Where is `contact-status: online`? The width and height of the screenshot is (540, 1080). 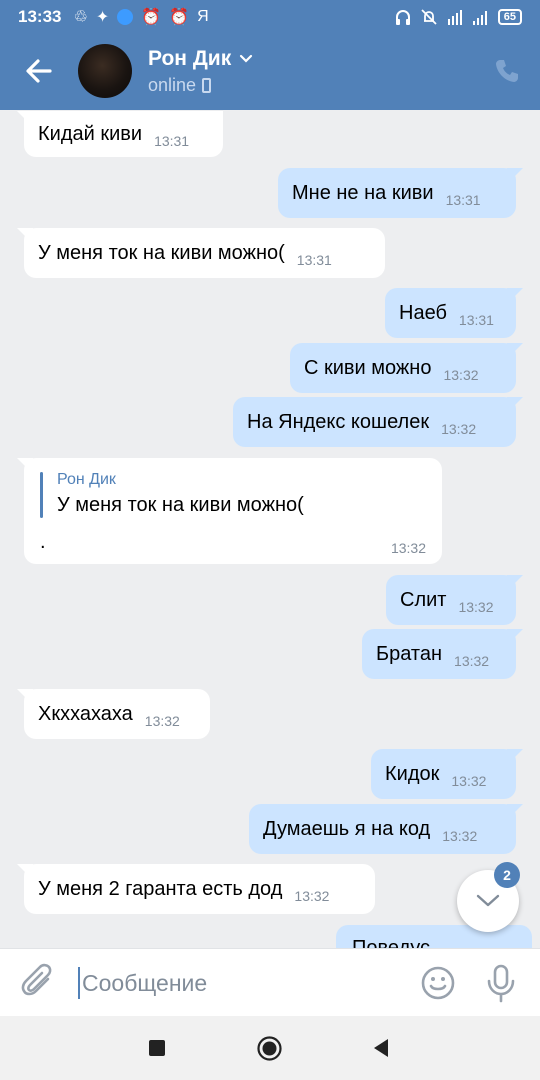
contact-status: online is located at coordinates (180, 85).